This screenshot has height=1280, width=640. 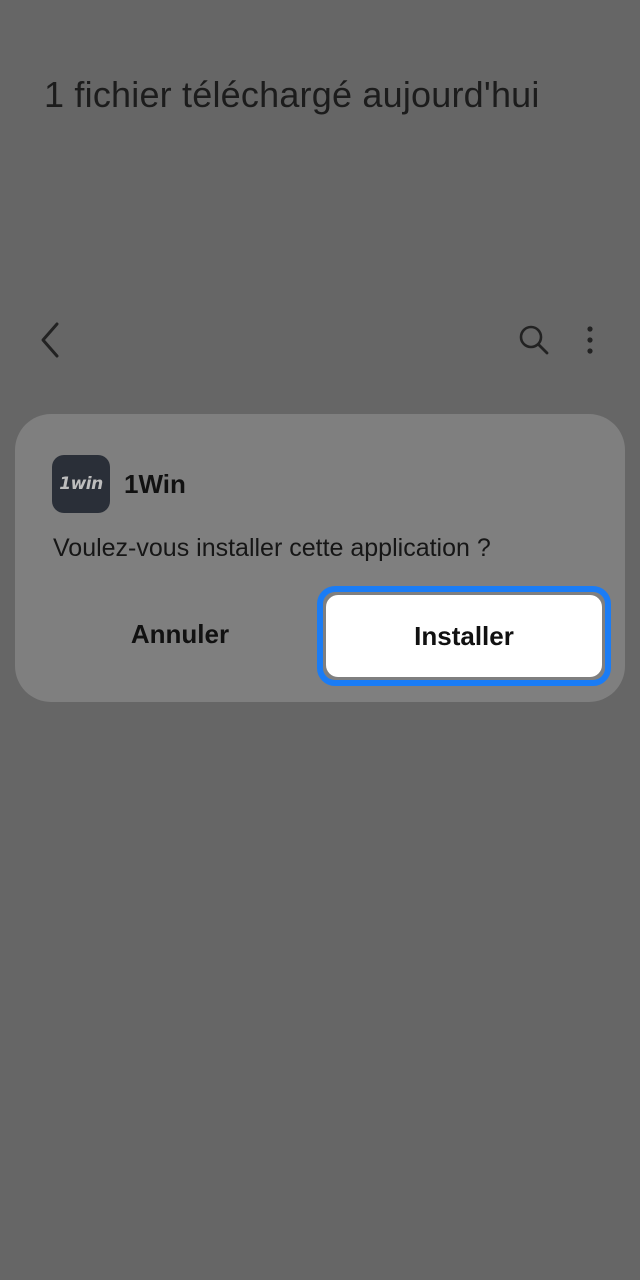 I want to click on cancel-button: Annuler, so click(x=180, y=634).